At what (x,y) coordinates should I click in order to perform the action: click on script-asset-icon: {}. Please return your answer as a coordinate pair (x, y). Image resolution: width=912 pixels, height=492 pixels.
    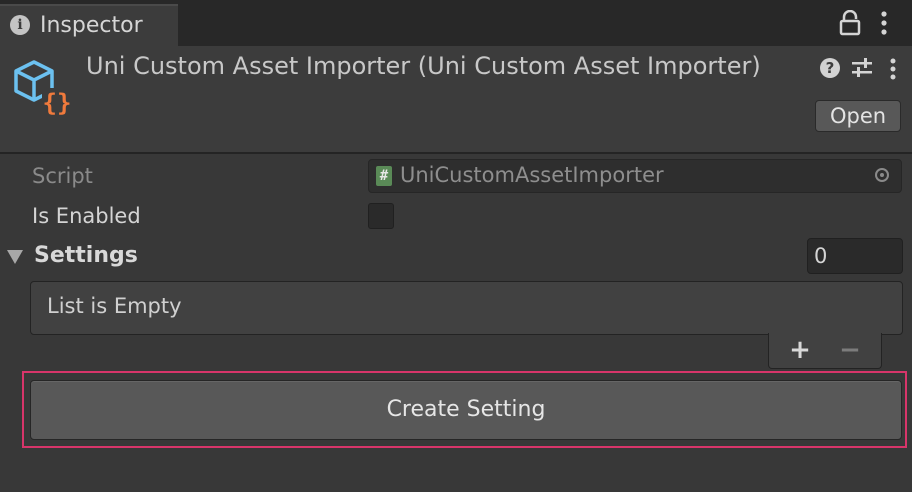
    Looking at the image, I should click on (43, 88).